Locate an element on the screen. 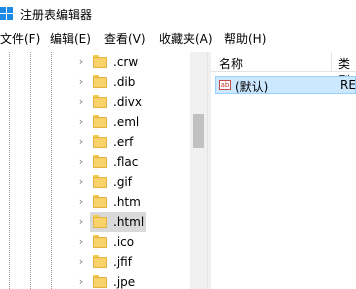  menu-view: 查看(V) is located at coordinates (125, 38).